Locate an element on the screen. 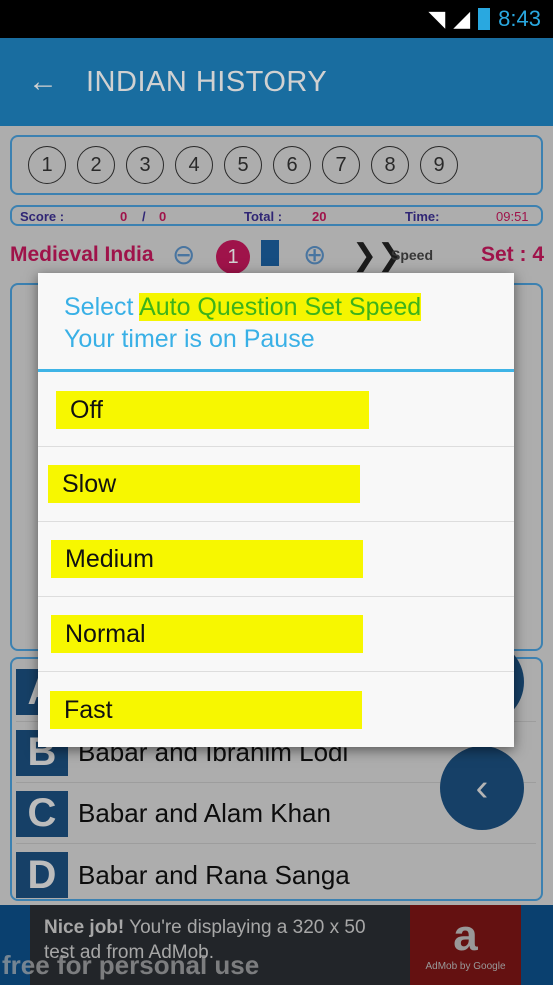  status-bar: ◥ ◢ 8:43 is located at coordinates (276, 19).